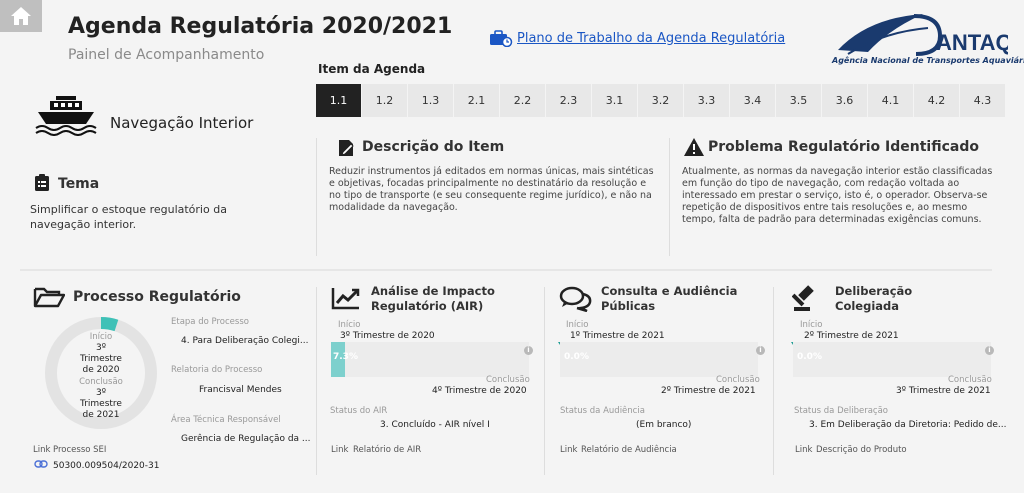 The height and width of the screenshot is (493, 1024). What do you see at coordinates (738, 380) in the screenshot?
I see `card-consulta-conclusao-label: Conclusão` at bounding box center [738, 380].